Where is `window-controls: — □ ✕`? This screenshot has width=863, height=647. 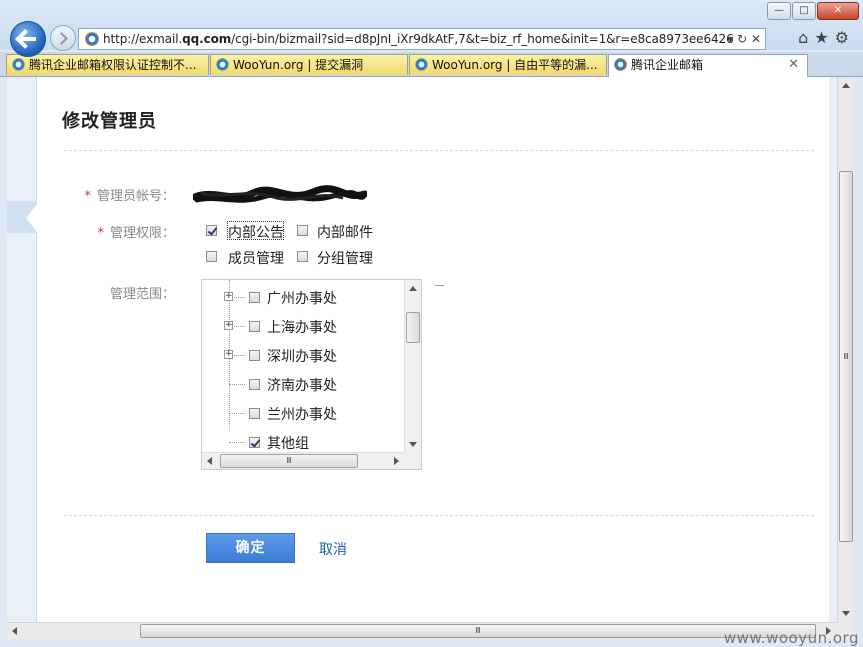
window-controls: — □ ✕ is located at coordinates (812, 11).